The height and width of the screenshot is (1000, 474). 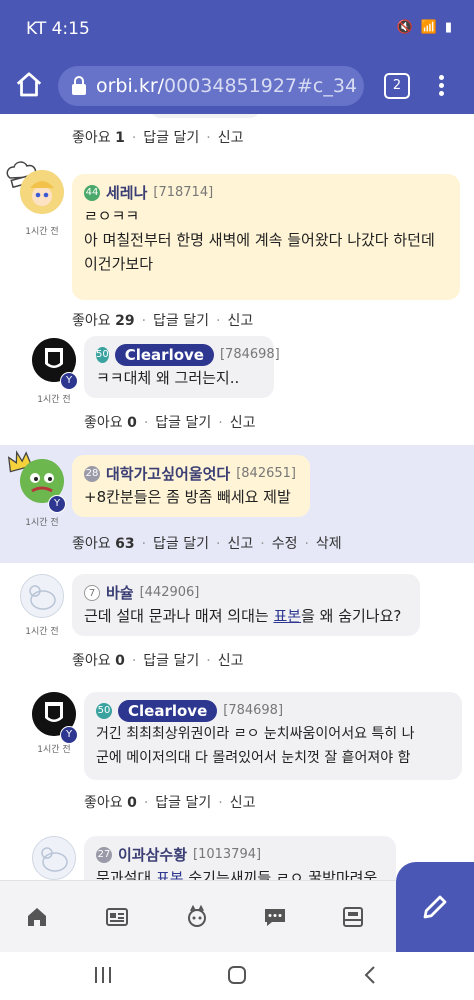 What do you see at coordinates (92, 474) in the screenshot?
I see `level-badge: 28` at bounding box center [92, 474].